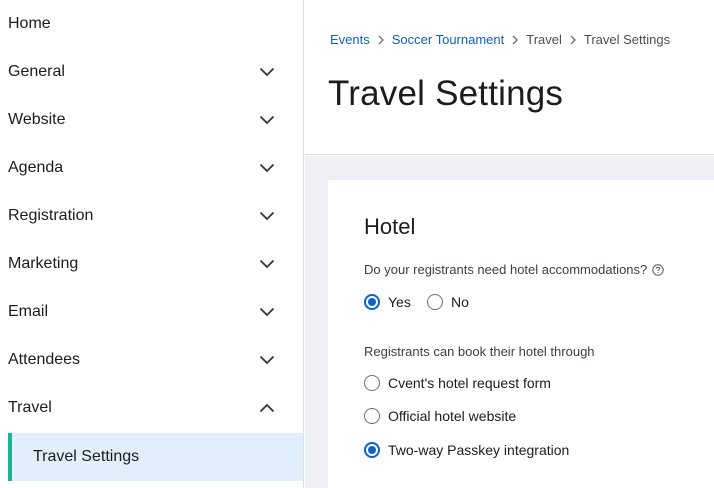 This screenshot has width=714, height=488. I want to click on sidebar-item-agenda: Agenda, so click(151, 168).